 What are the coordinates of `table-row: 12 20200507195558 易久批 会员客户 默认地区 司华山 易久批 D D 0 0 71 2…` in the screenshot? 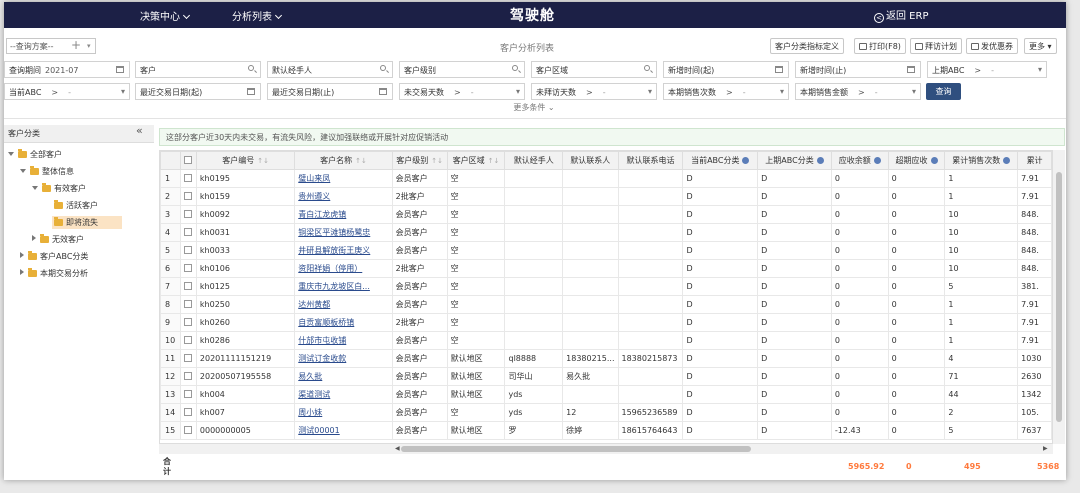 It's located at (606, 376).